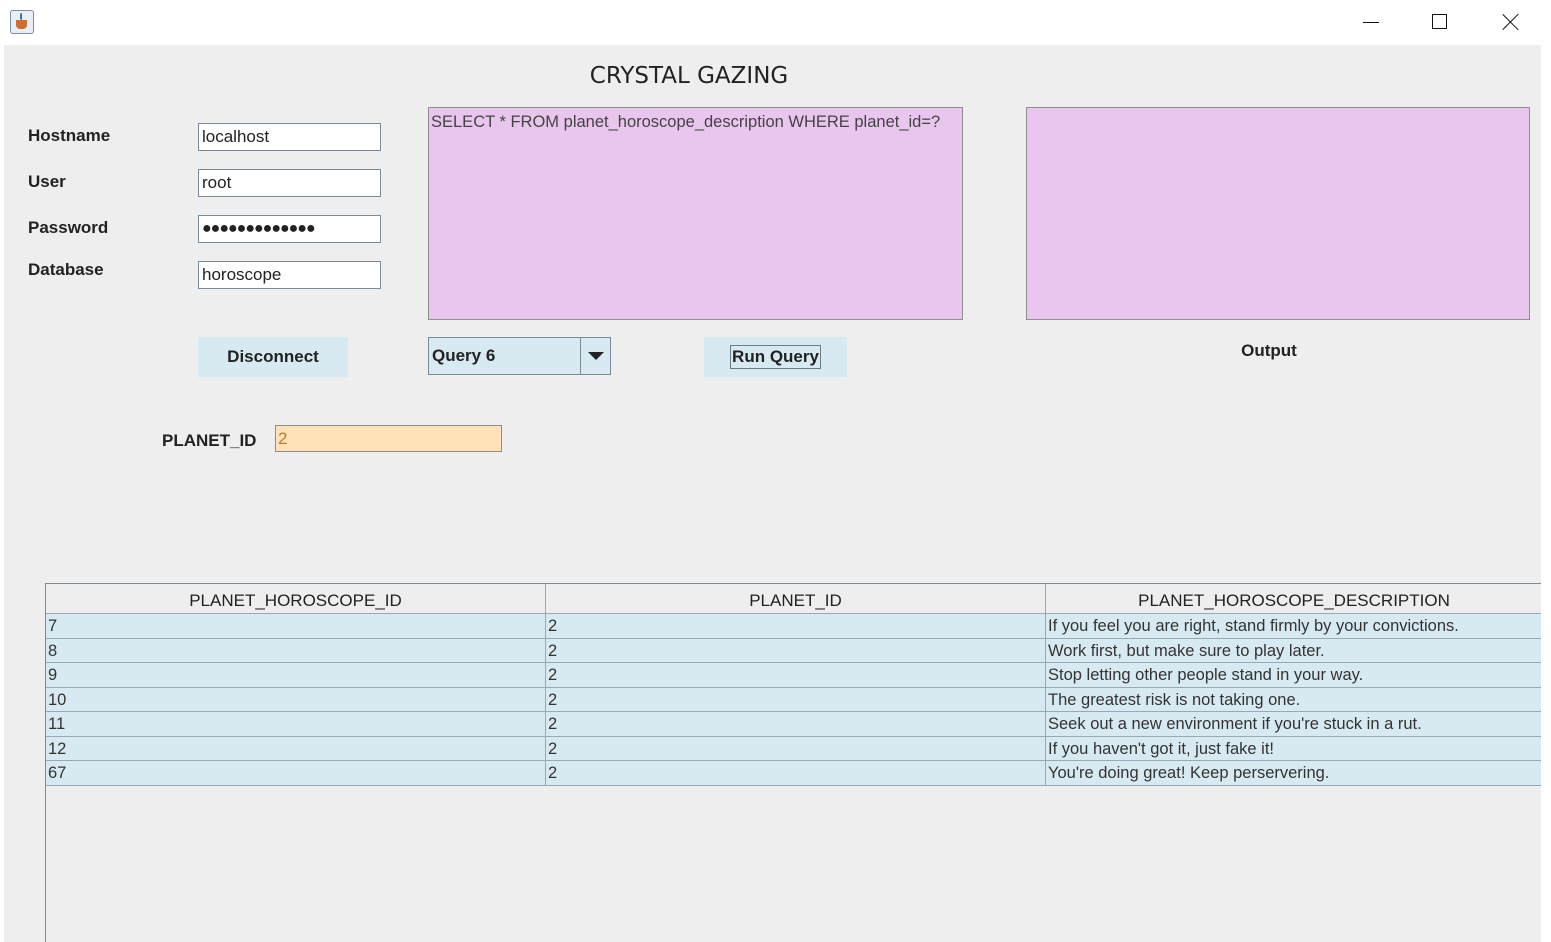 Image resolution: width=1551 pixels, height=942 pixels. What do you see at coordinates (289, 275) in the screenshot?
I see `database-field: horoscope` at bounding box center [289, 275].